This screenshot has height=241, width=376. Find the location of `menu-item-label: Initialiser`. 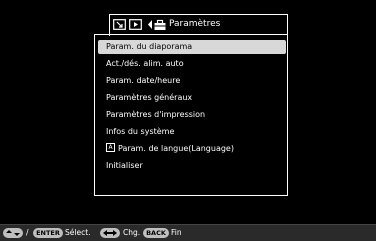

menu-item-label: Initialiser is located at coordinates (124, 165).